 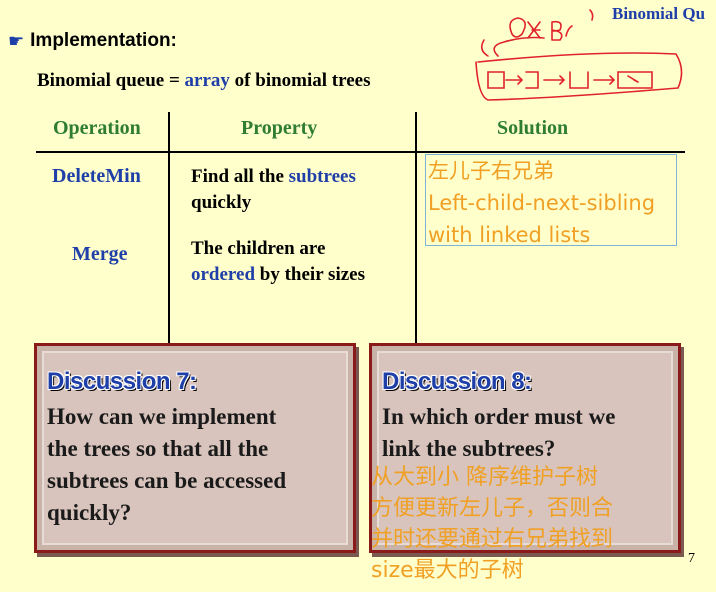 I want to click on subtitle: Binomial queue = array of binomial trees, so click(x=203, y=81).